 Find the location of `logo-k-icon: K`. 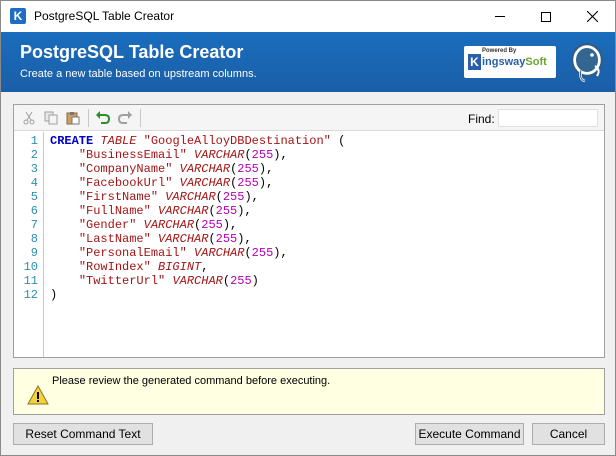

logo-k-icon: K is located at coordinates (474, 62).